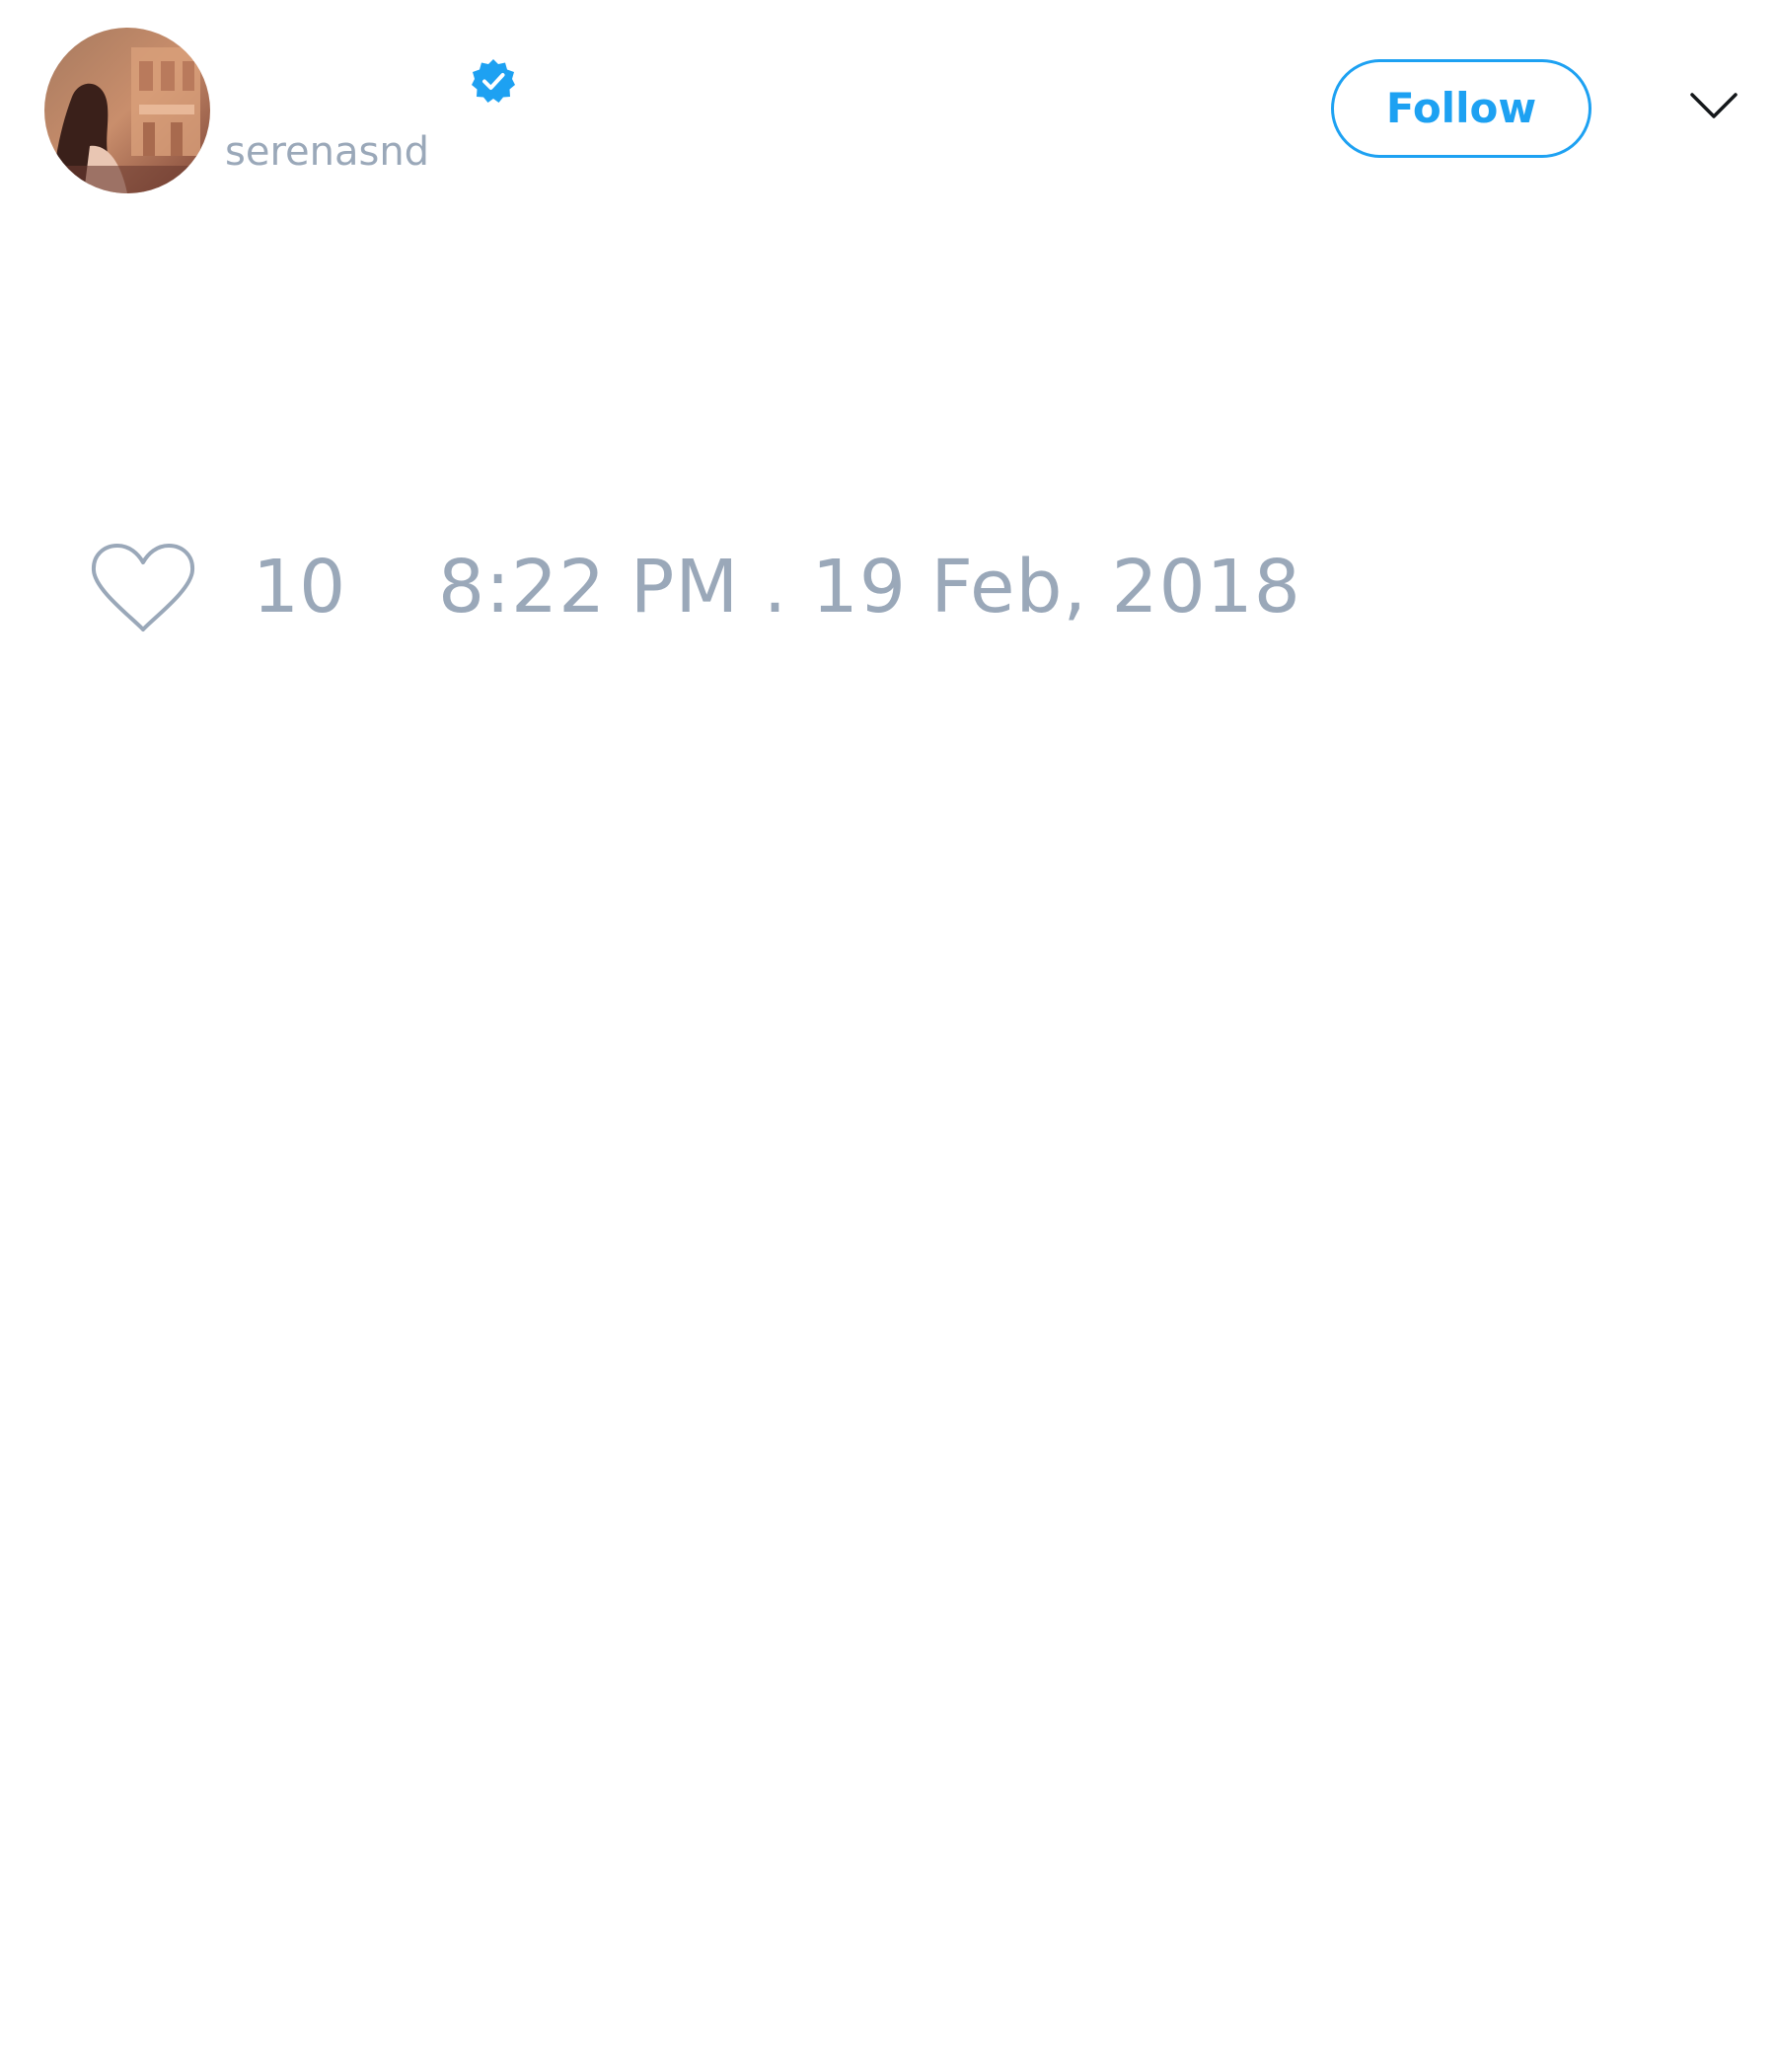 The width and height of the screenshot is (1776, 2072). Describe the element at coordinates (1714, 106) in the screenshot. I see `chevron-down-icon` at that location.